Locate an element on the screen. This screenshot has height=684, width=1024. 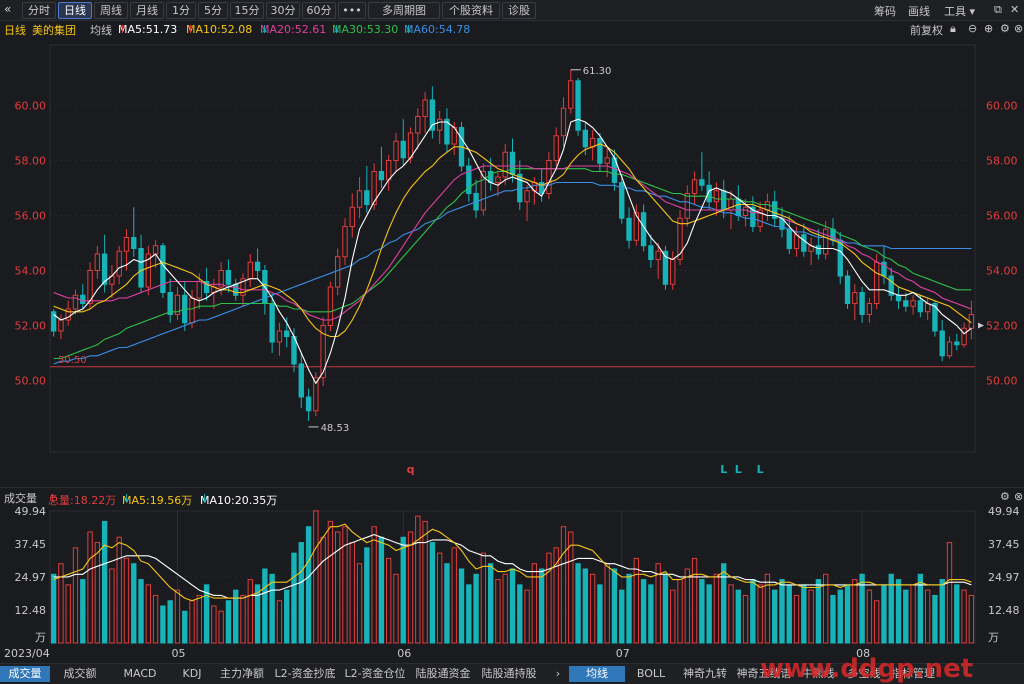
event-markers: qLLLL财 is located at coordinates (585, 469).